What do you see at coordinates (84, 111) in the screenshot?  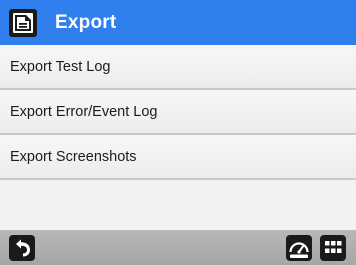 I see `menu-item-label: Export Error/Event Log` at bounding box center [84, 111].